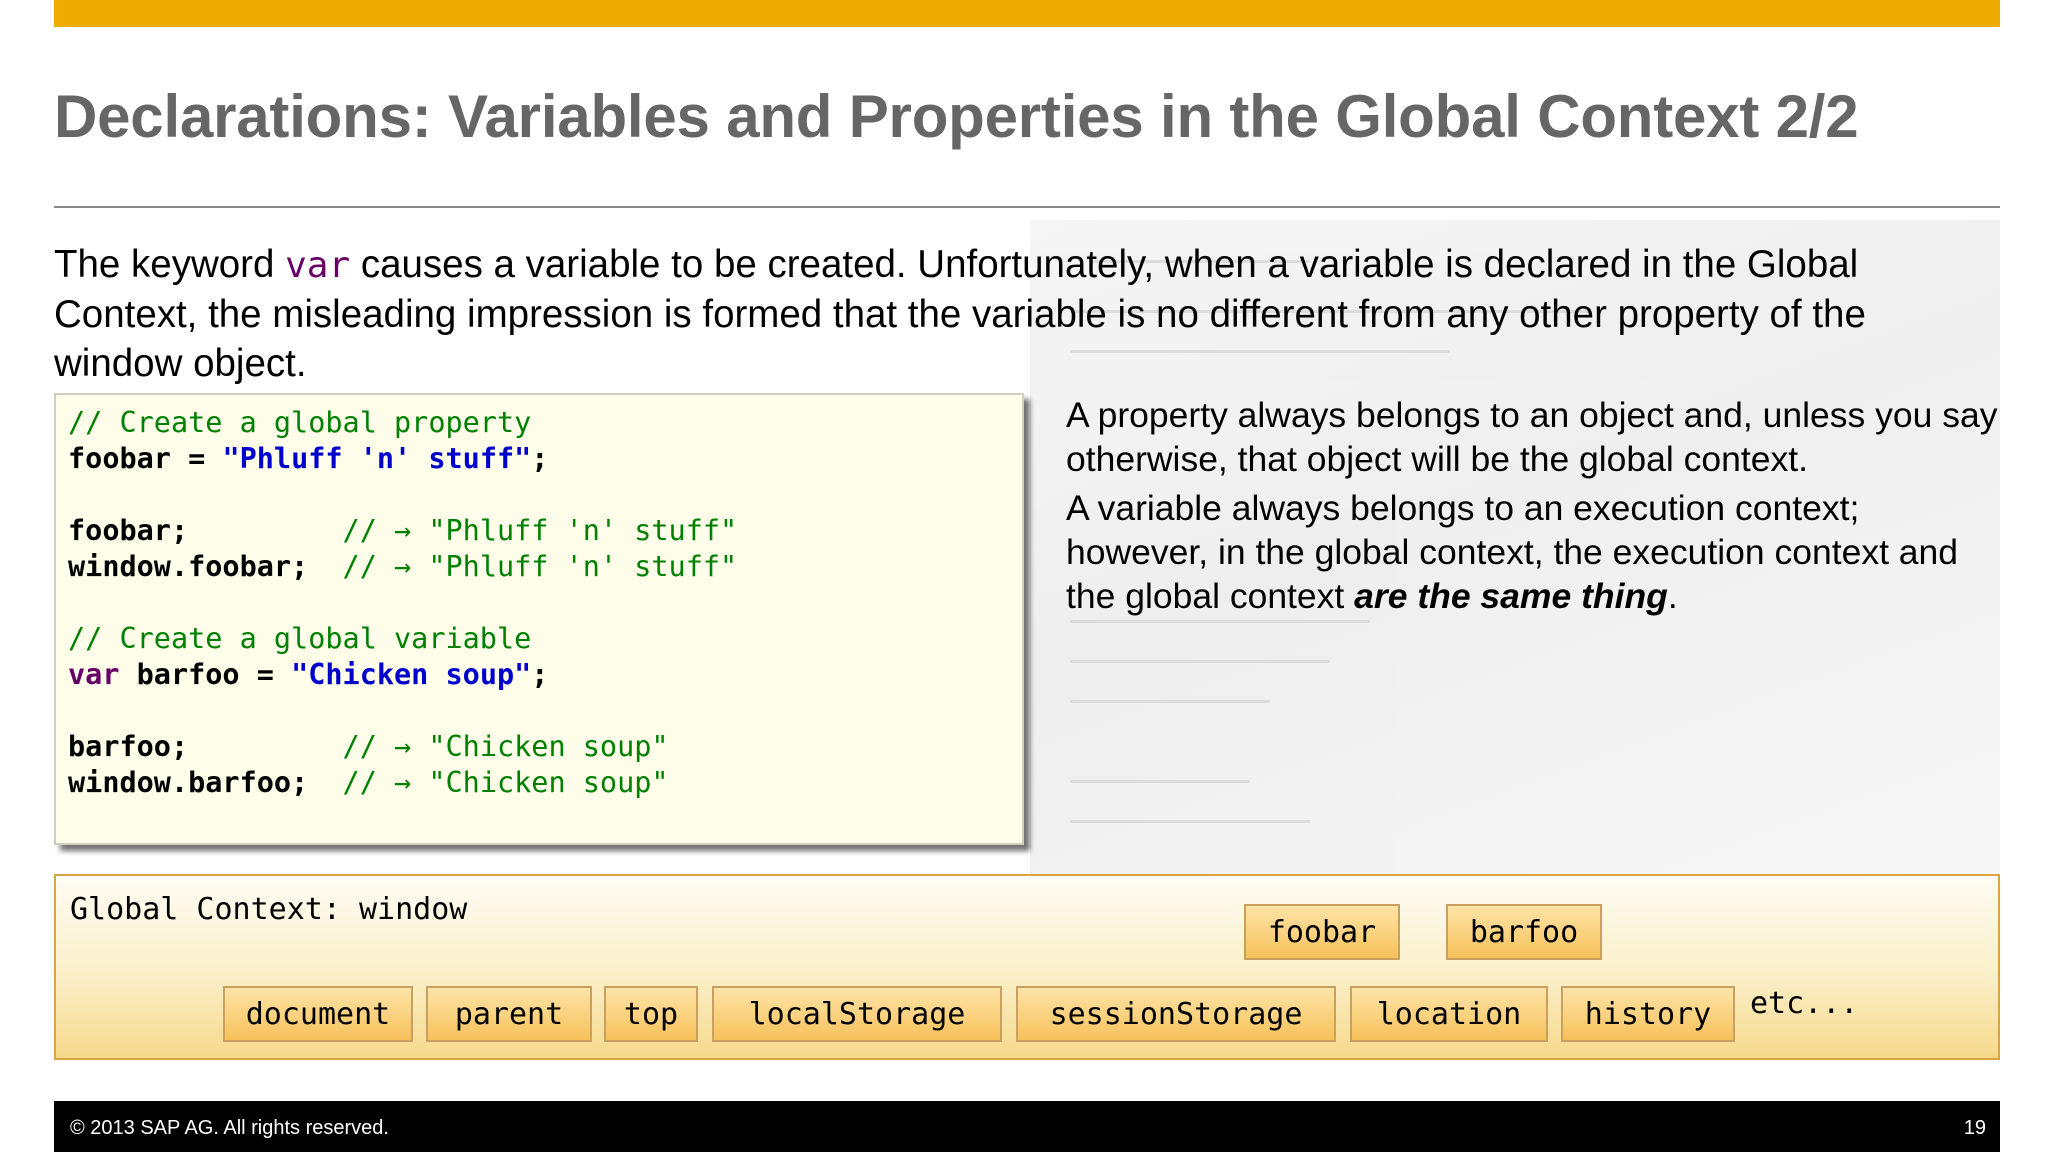 This screenshot has height=1152, width=2048. Describe the element at coordinates (1974, 1128) in the screenshot. I see `page-number: 19` at that location.